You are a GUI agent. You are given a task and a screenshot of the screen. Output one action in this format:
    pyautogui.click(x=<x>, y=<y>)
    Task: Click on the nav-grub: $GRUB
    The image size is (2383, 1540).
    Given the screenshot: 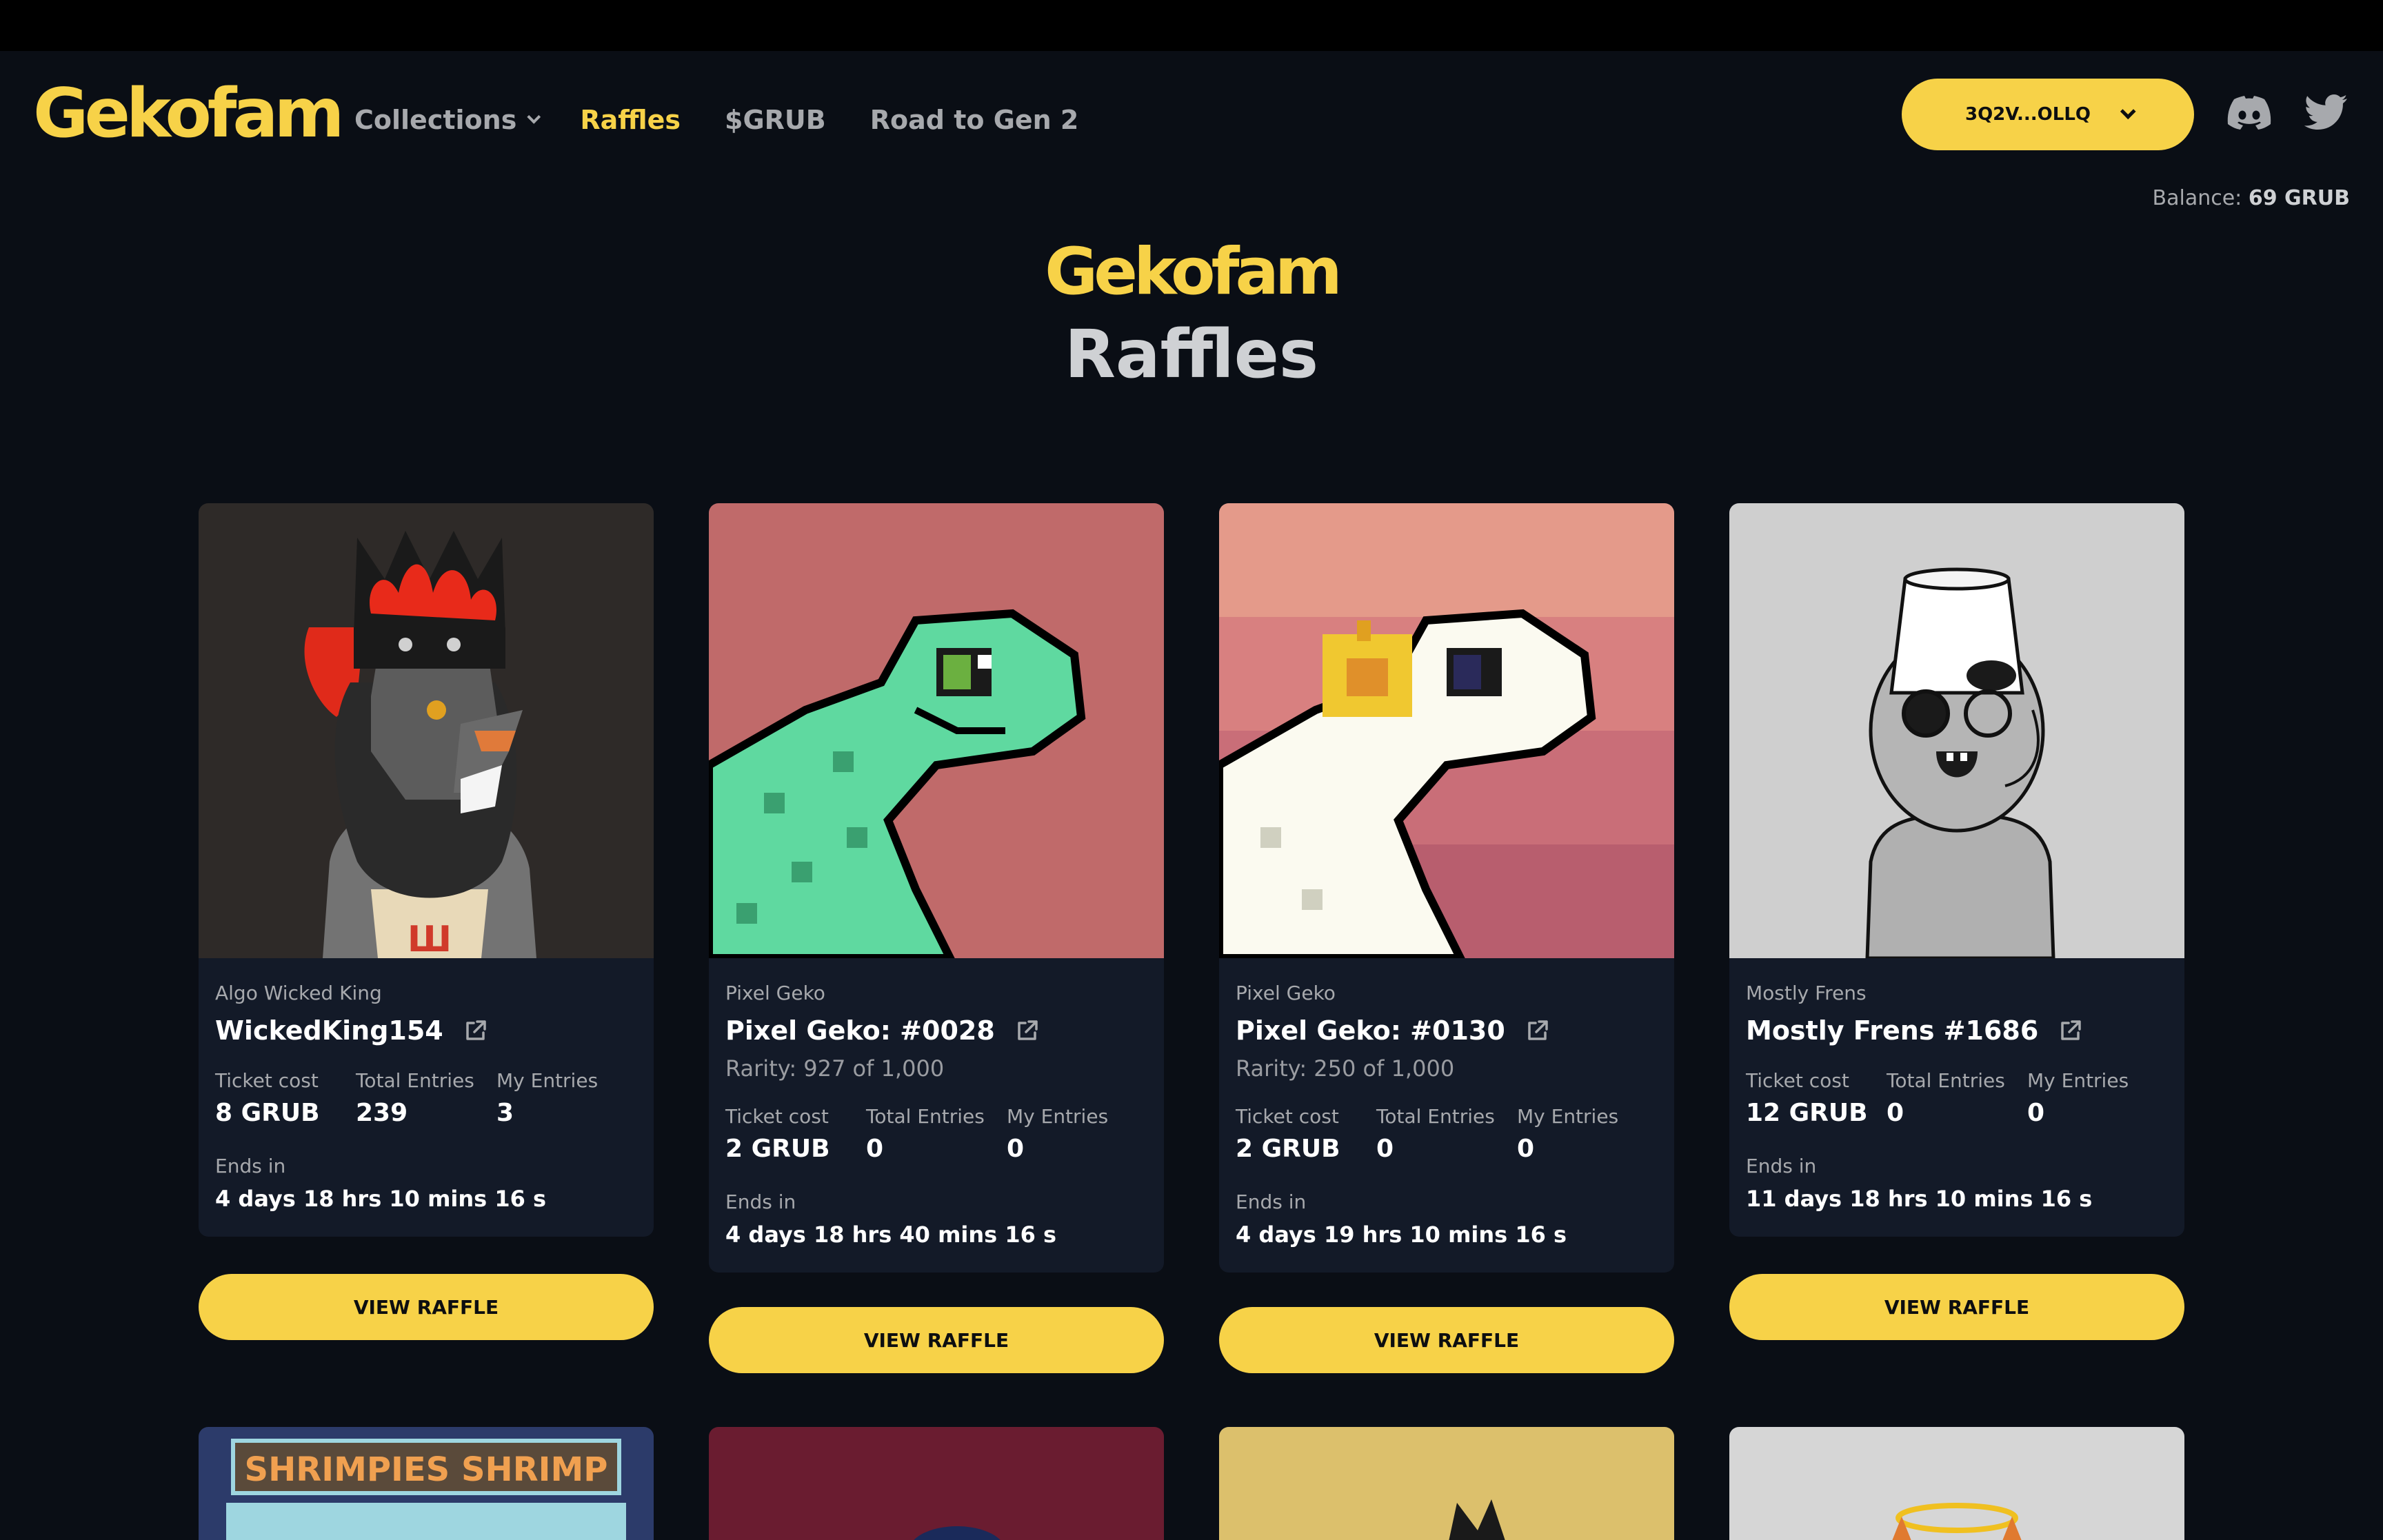 What is the action you would take?
    pyautogui.click(x=775, y=120)
    